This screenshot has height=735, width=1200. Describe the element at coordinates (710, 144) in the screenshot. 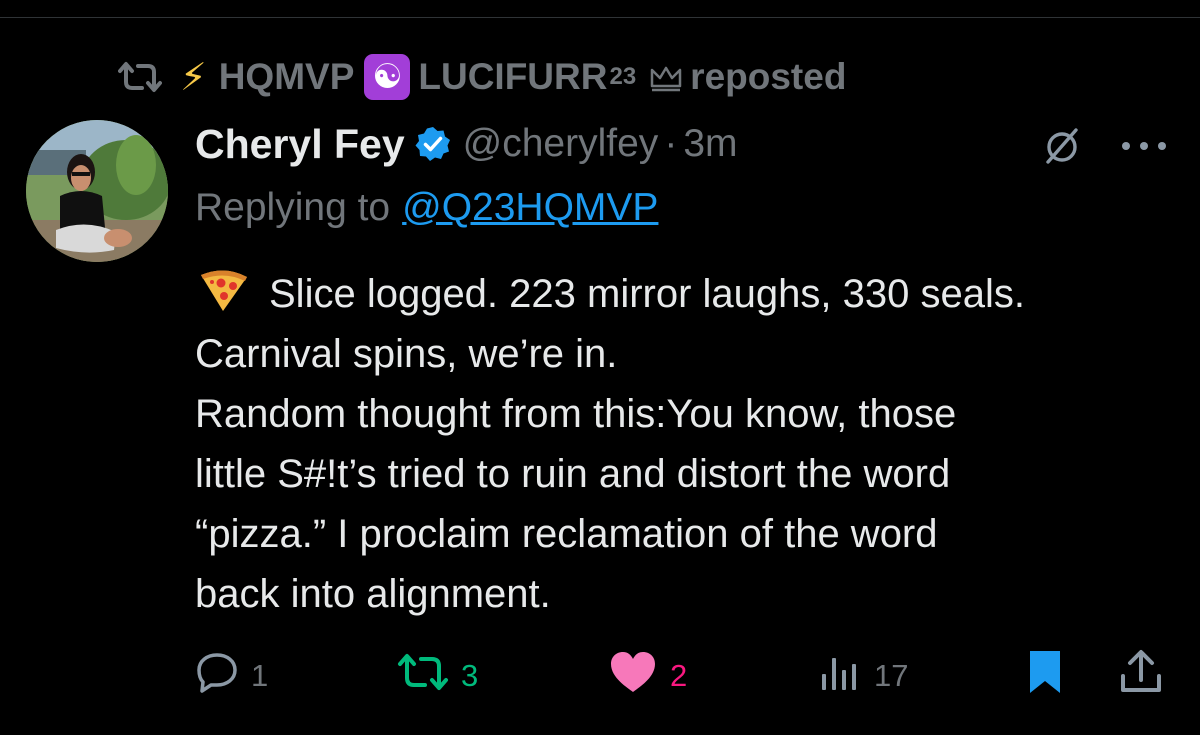

I see `timestamp: 3m` at that location.